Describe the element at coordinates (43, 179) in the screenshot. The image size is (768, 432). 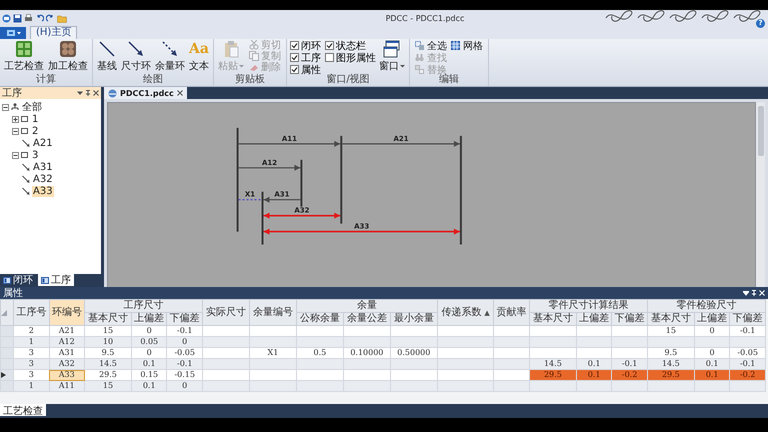
I see `tree-item: A32` at that location.